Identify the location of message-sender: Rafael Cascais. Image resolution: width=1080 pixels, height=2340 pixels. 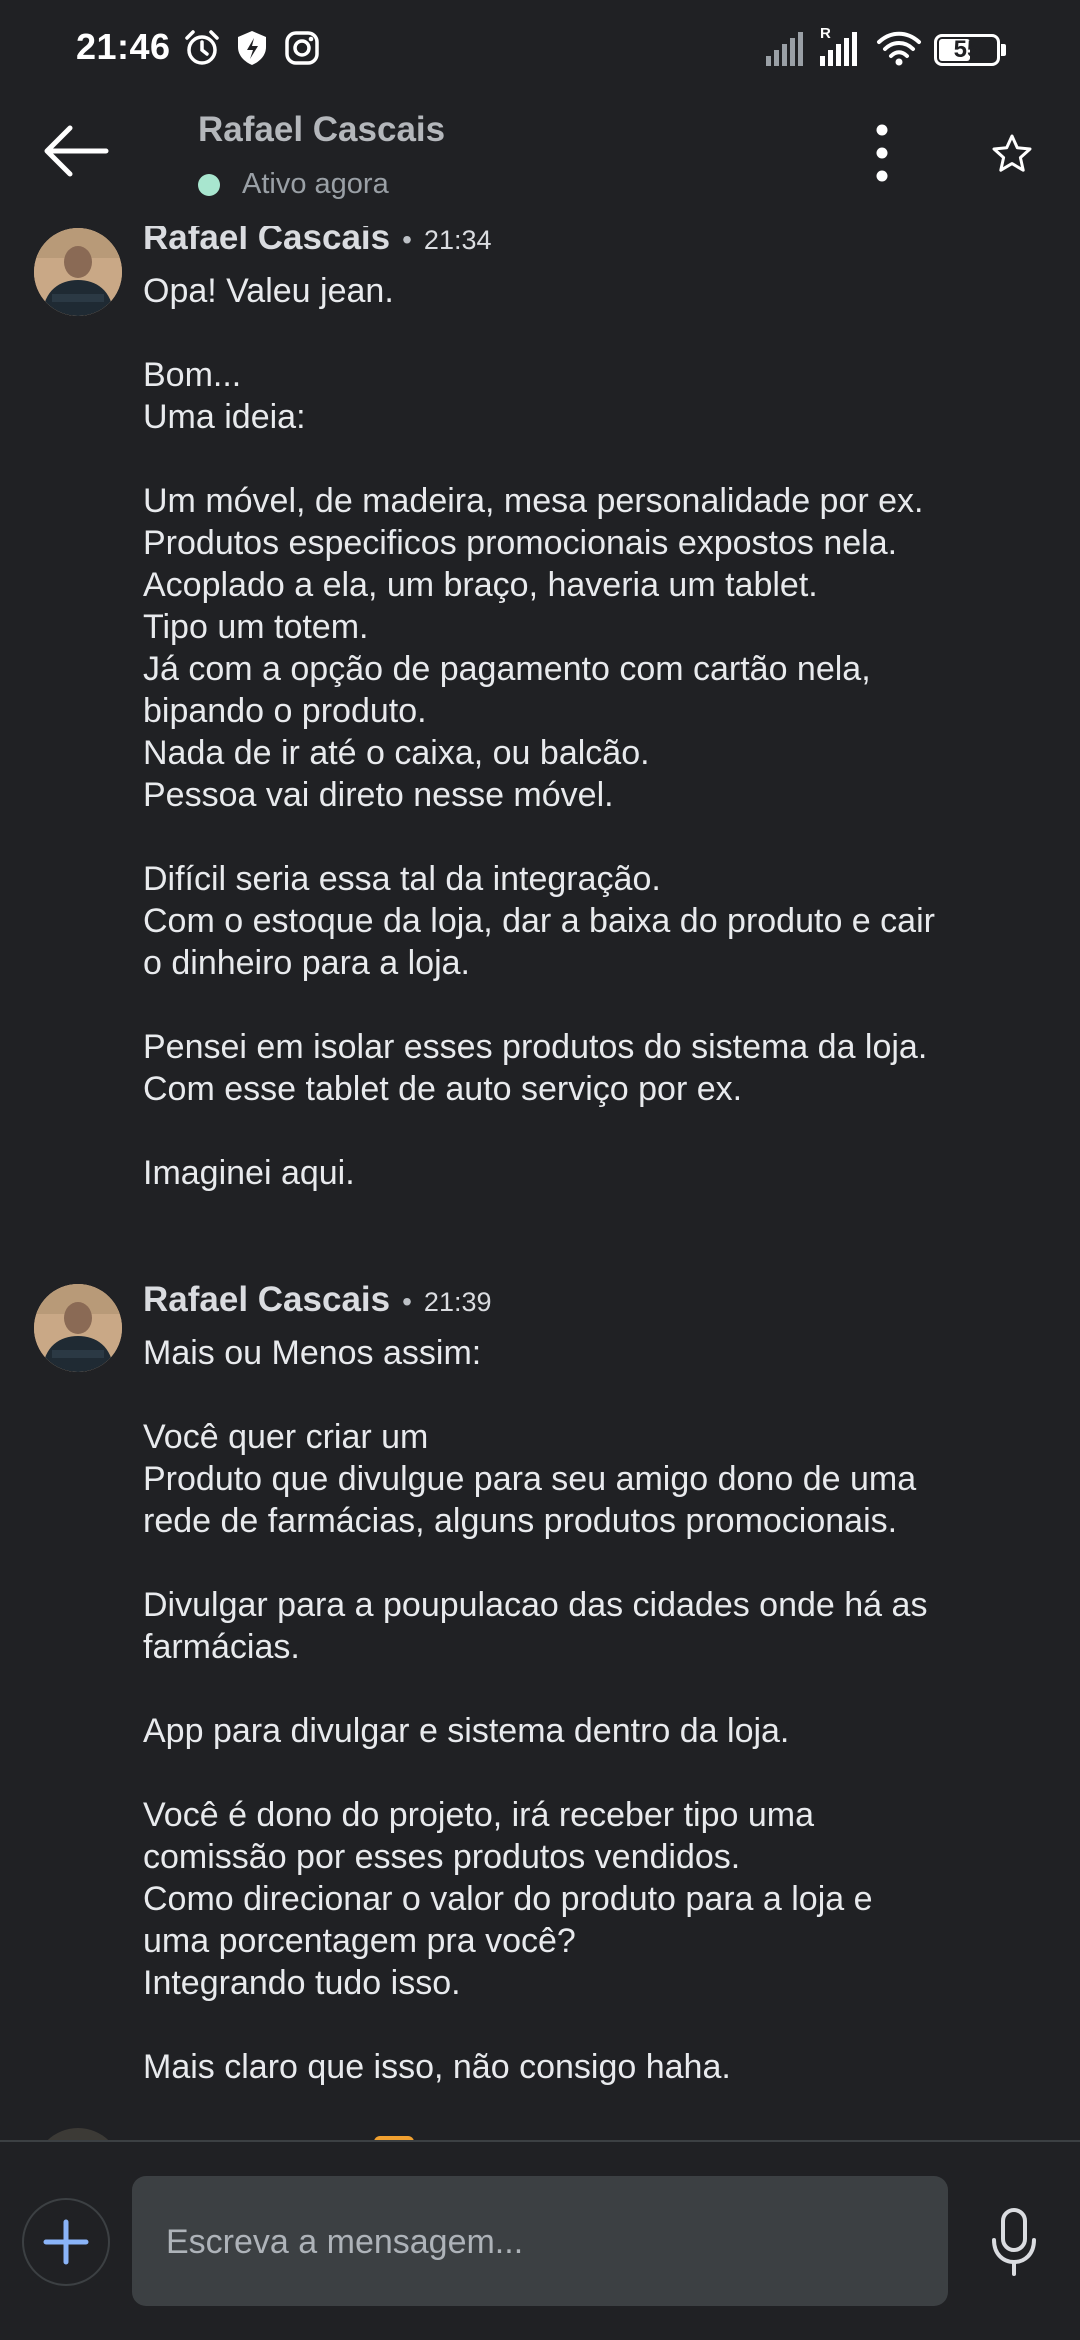
(266, 1299).